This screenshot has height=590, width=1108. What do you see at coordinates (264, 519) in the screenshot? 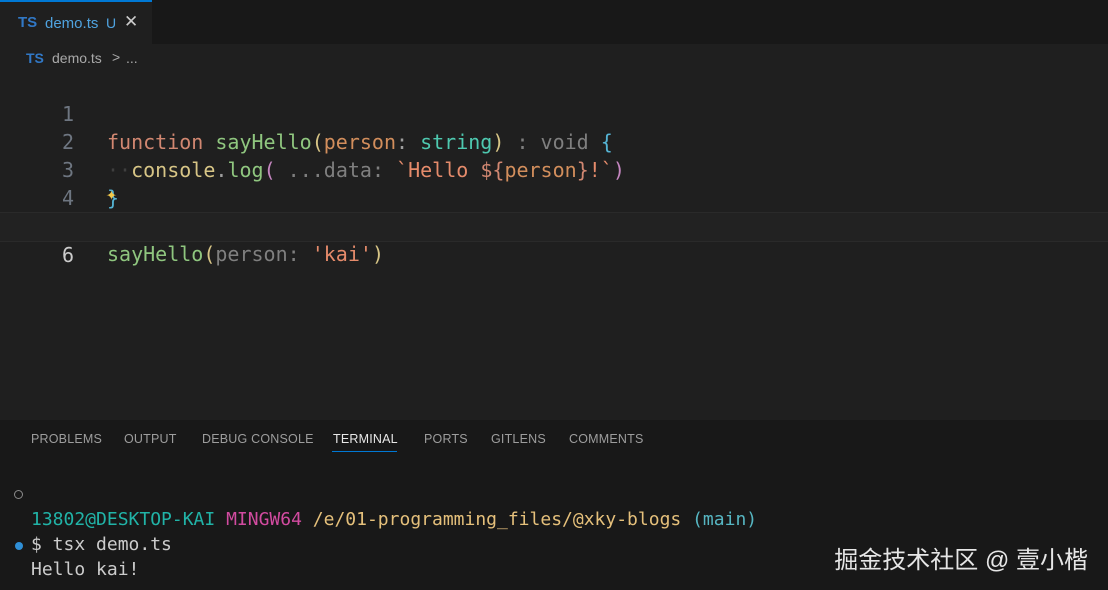
I see `prompt-env: MINGW64` at bounding box center [264, 519].